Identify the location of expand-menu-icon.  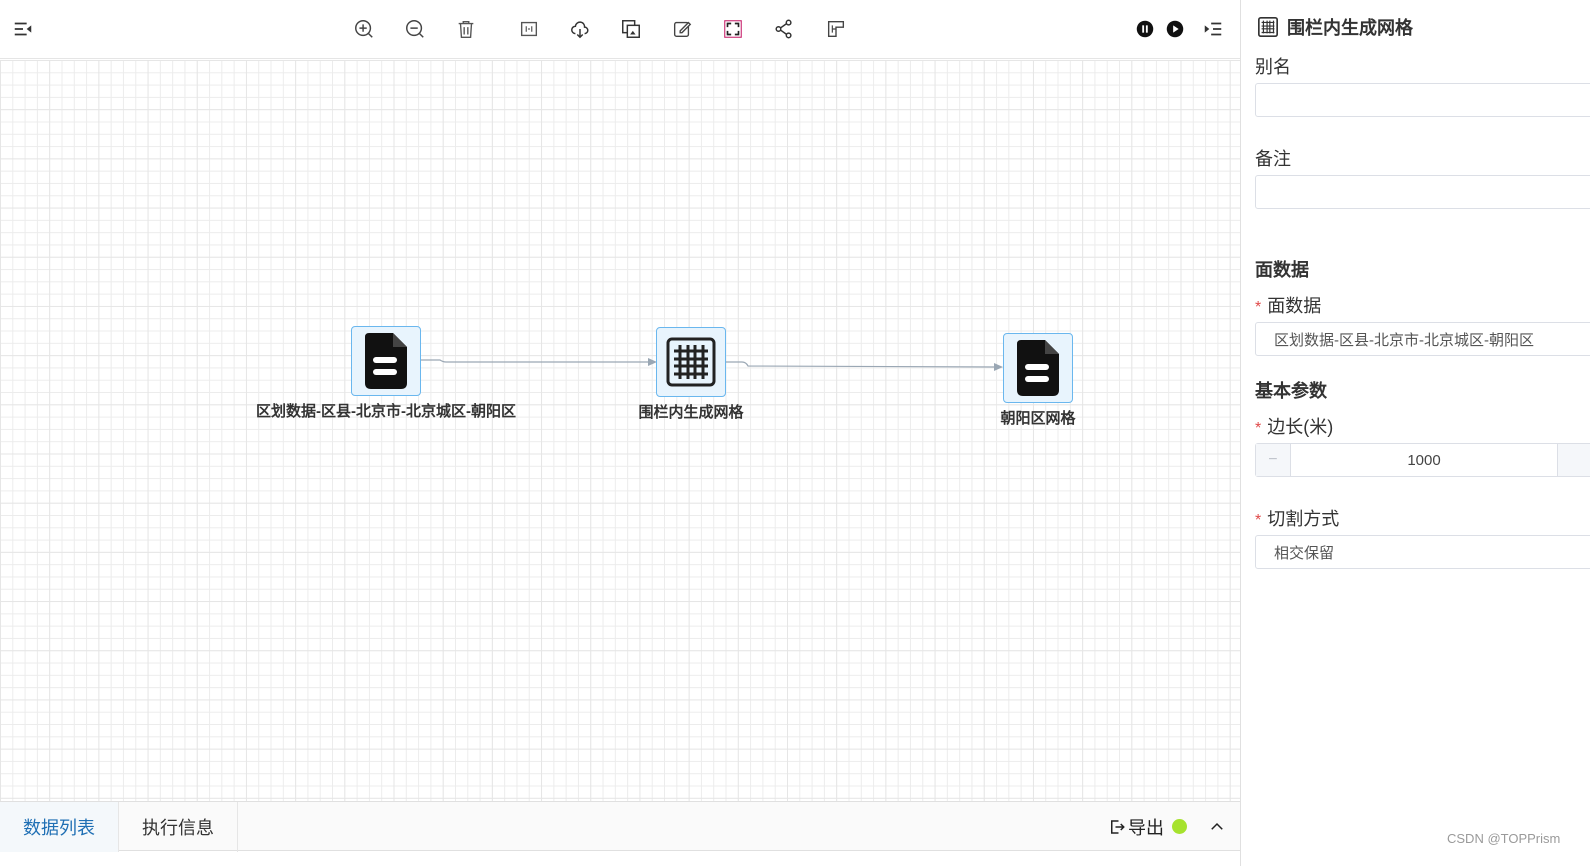
(1213, 29).